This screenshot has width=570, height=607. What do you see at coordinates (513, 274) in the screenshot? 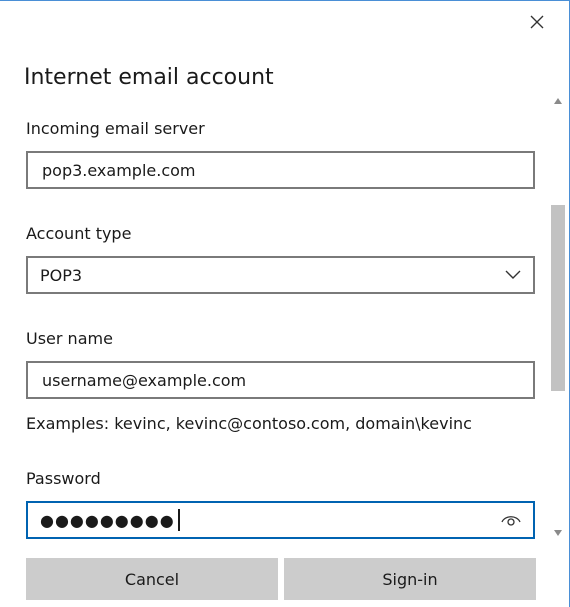
I see `chevron-down-icon` at bounding box center [513, 274].